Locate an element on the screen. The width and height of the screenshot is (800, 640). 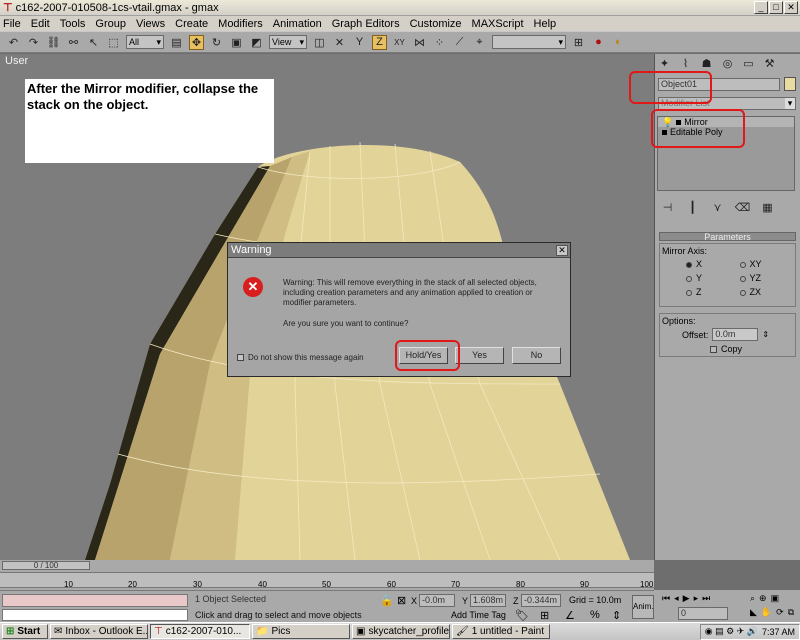
quick-render-icon: ◐ is located at coordinates (618, 42).